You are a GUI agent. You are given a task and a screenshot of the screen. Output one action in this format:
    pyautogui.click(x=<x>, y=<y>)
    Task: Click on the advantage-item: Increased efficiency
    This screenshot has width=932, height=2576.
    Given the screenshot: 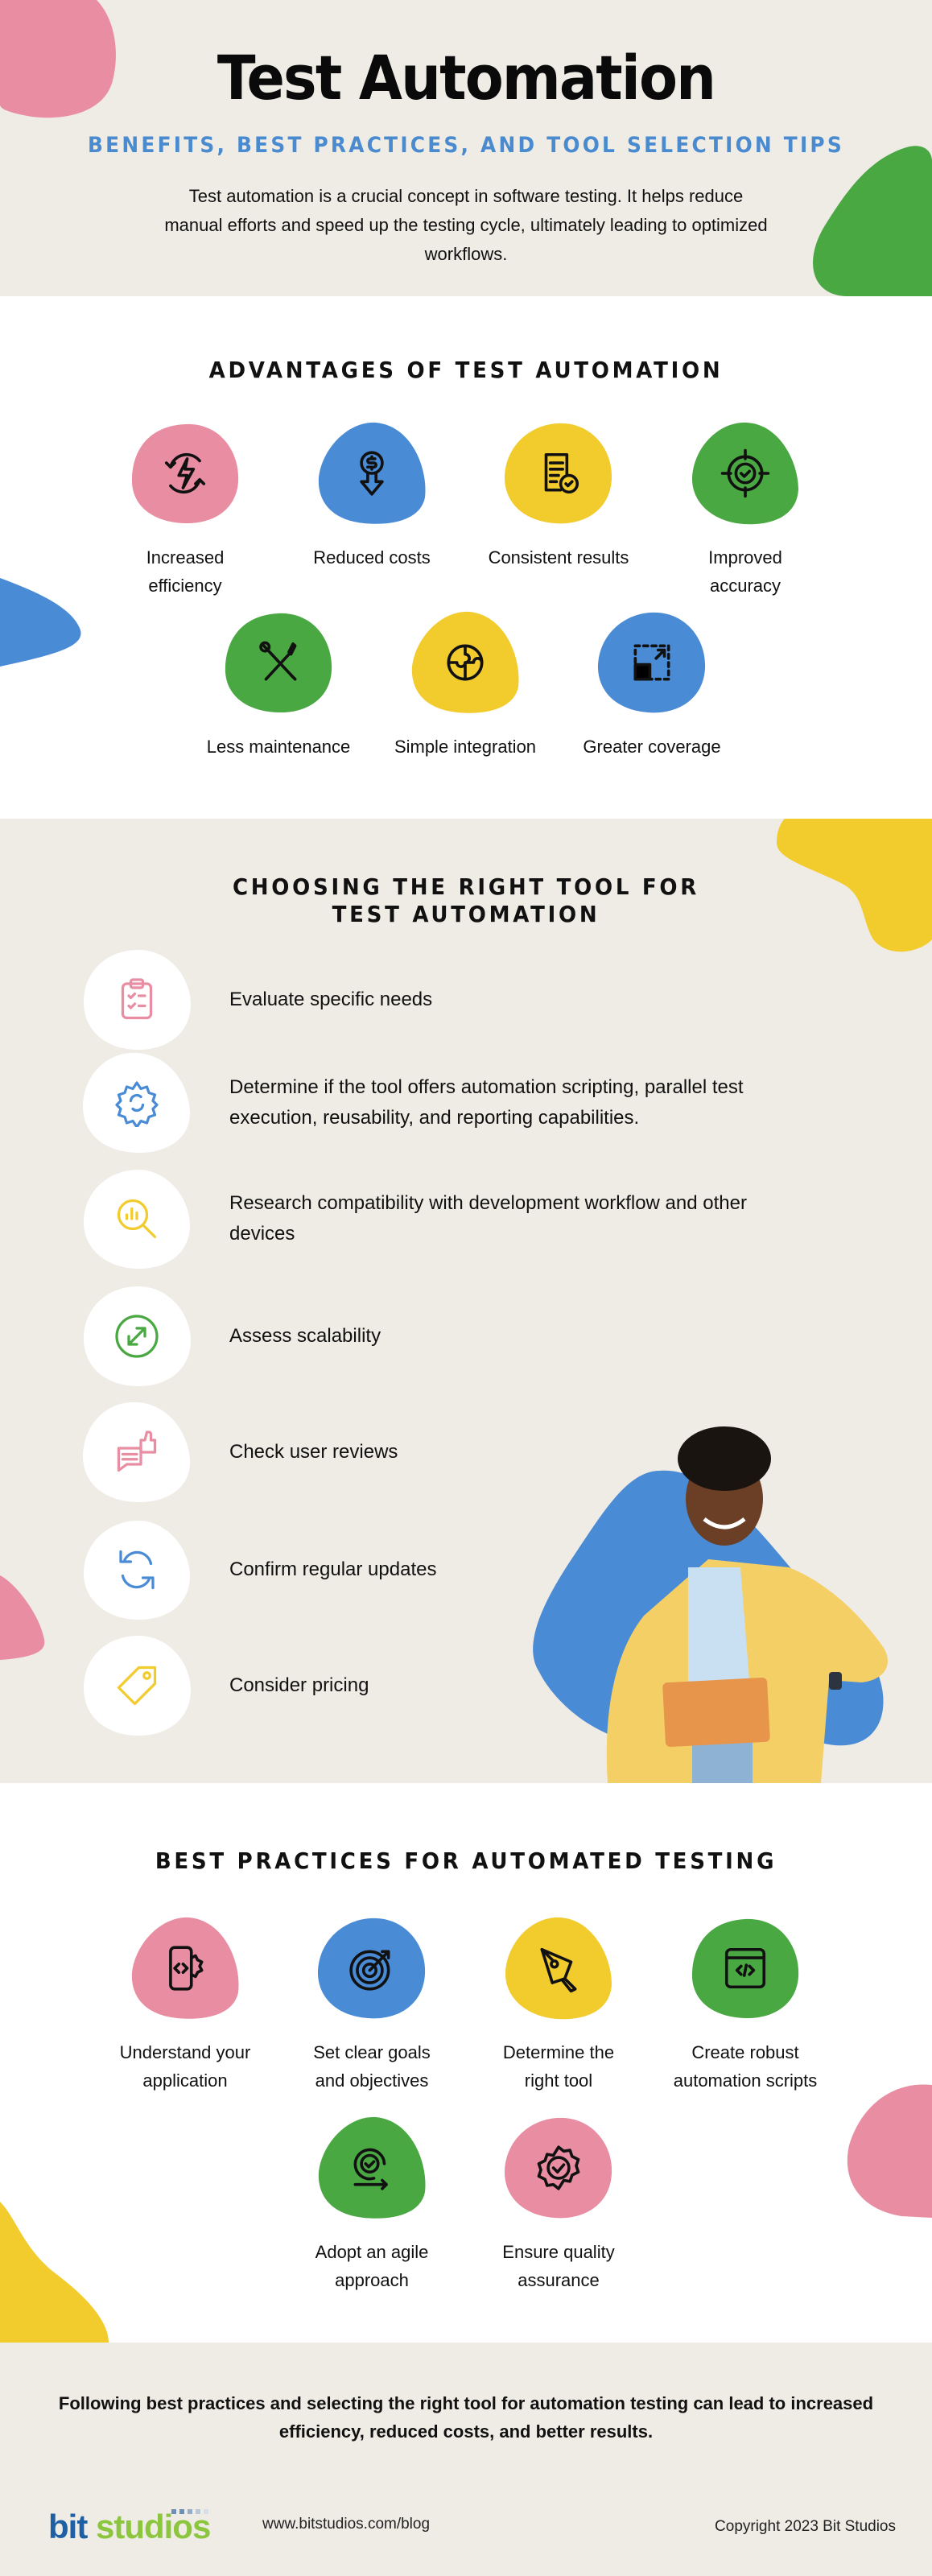 What is the action you would take?
    pyautogui.click(x=185, y=510)
    